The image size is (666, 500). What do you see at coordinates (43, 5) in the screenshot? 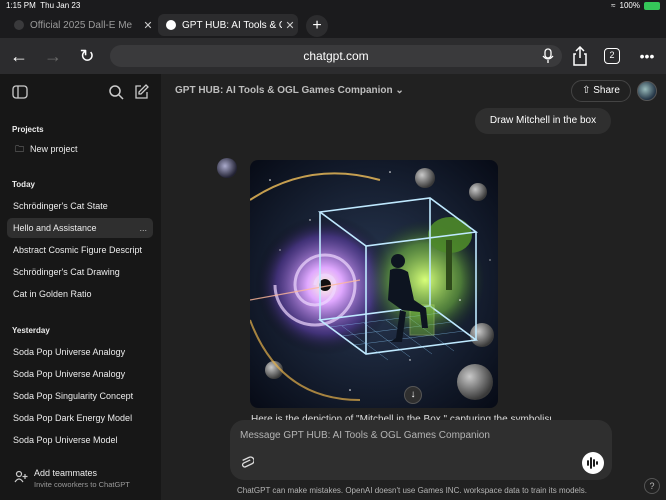
I see `status-time: 1:15 PM Thu Jan 23` at bounding box center [43, 5].